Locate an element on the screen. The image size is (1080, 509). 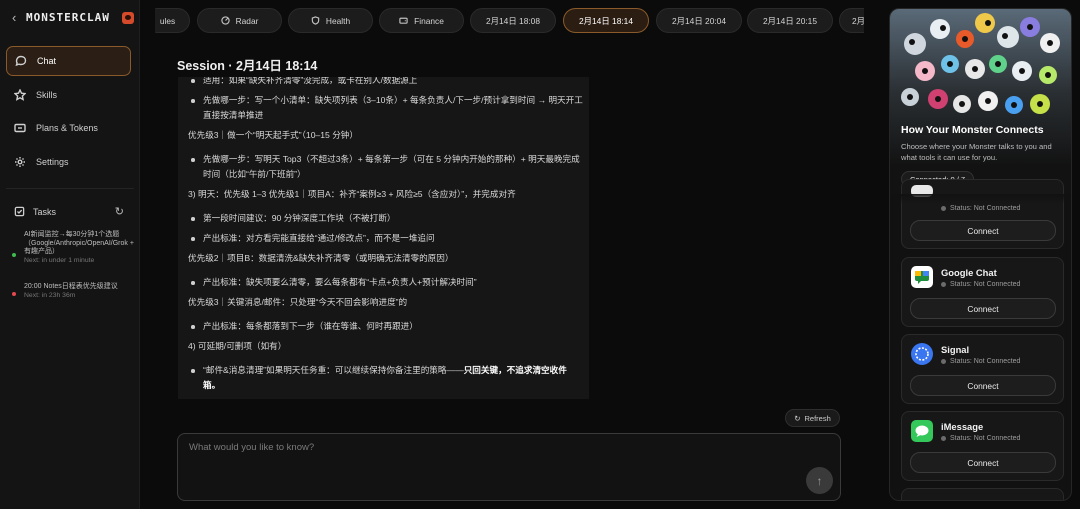
tab-session-2015: 2月14日 20:15 is located at coordinates (790, 20).